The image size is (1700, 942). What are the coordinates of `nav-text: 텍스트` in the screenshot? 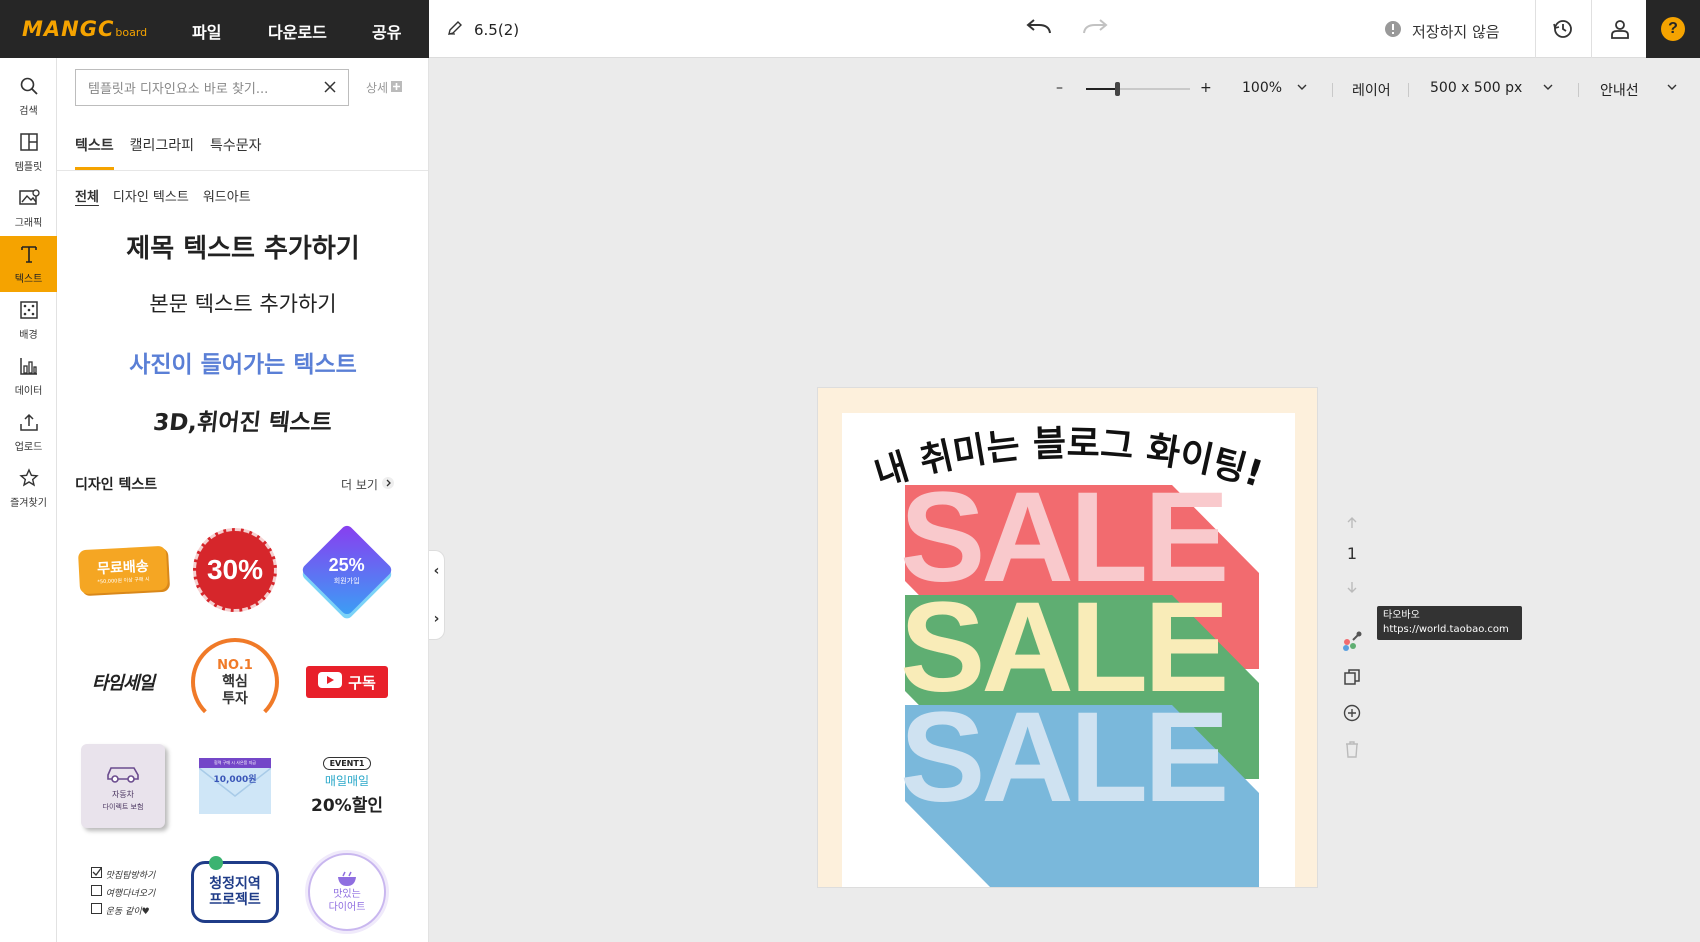 It's located at (28, 264).